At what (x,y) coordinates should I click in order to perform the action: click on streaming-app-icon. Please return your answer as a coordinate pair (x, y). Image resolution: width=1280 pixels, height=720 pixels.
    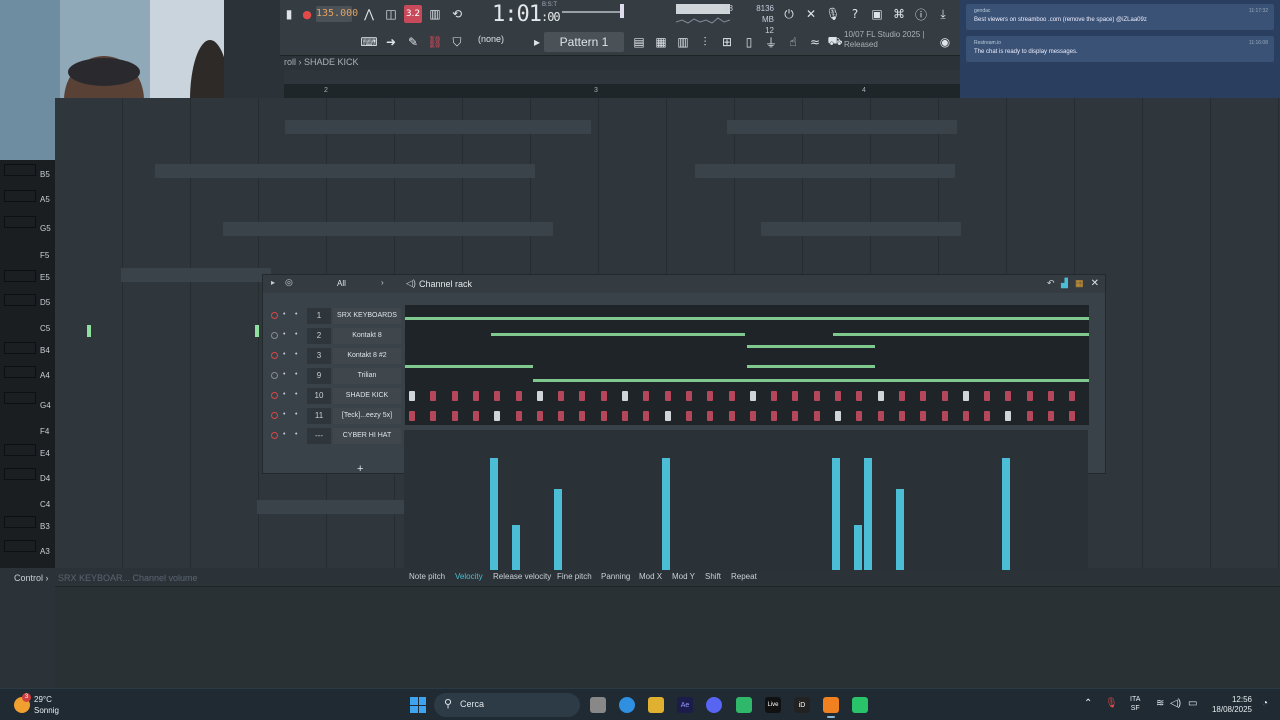
    Looking at the image, I should click on (860, 705).